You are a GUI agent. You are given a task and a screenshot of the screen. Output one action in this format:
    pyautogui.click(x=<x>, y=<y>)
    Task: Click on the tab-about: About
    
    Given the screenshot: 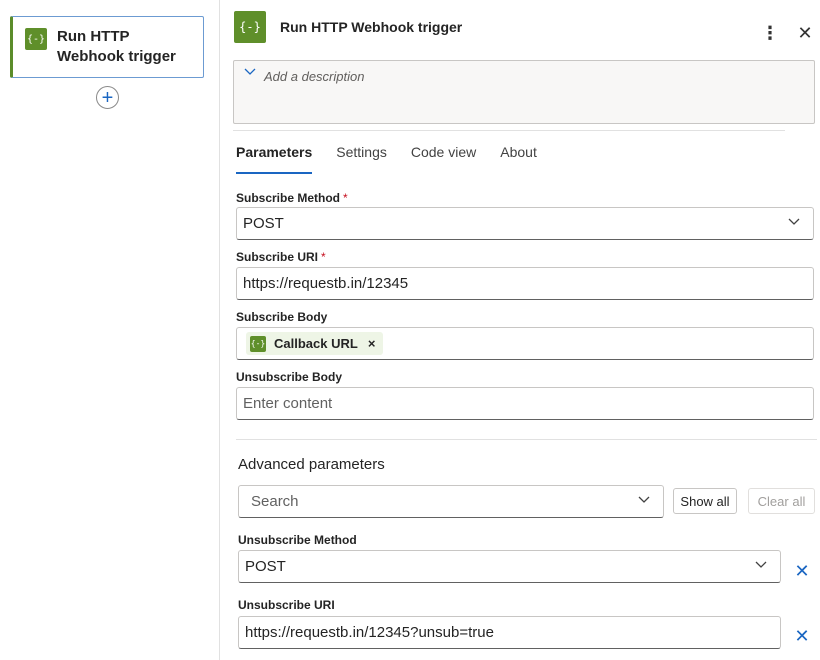 What is the action you would take?
    pyautogui.click(x=518, y=159)
    